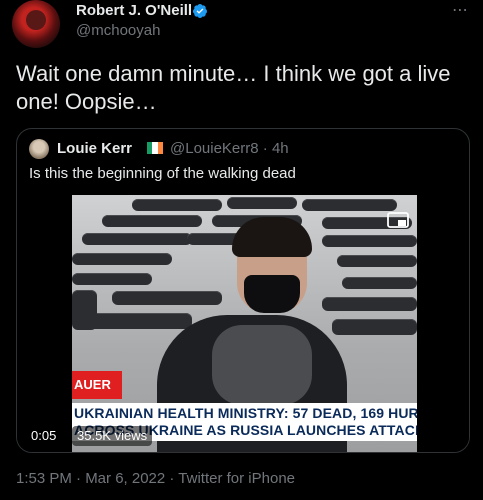 This screenshot has width=483, height=500. Describe the element at coordinates (36, 24) in the screenshot. I see `author-avatar` at that location.